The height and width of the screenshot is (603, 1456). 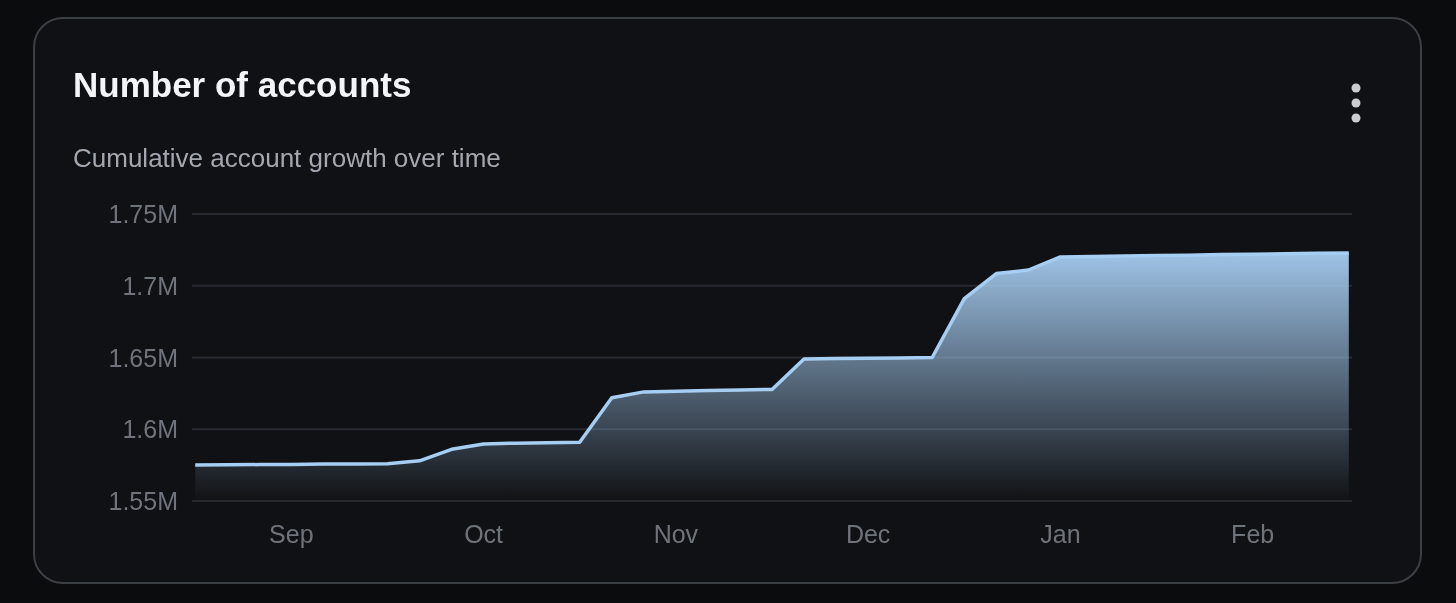 What do you see at coordinates (143, 357) in the screenshot?
I see `y-axis-label: 1.65M` at bounding box center [143, 357].